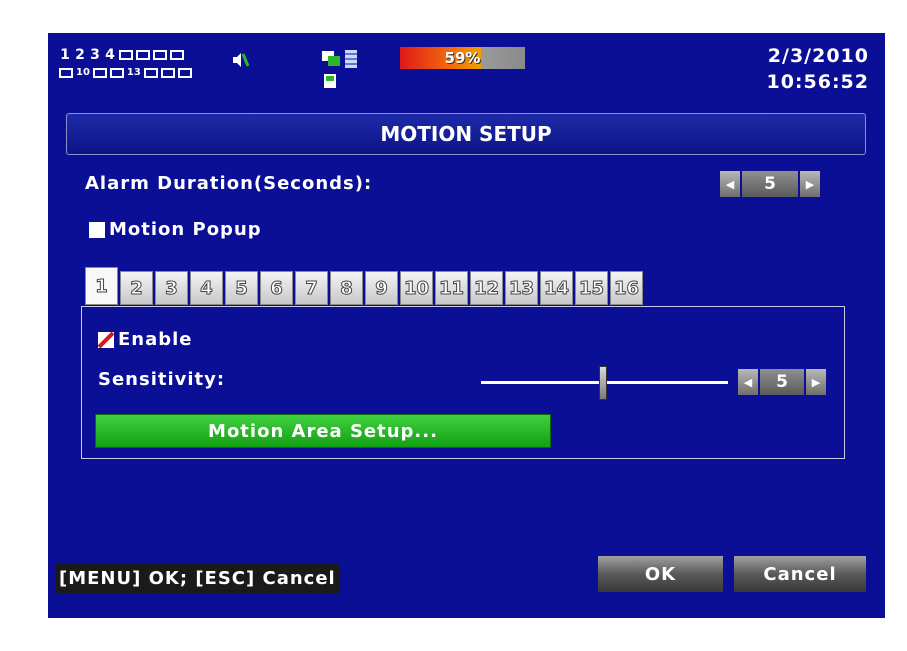  What do you see at coordinates (381, 288) in the screenshot?
I see `tab-channel-9: 9` at bounding box center [381, 288].